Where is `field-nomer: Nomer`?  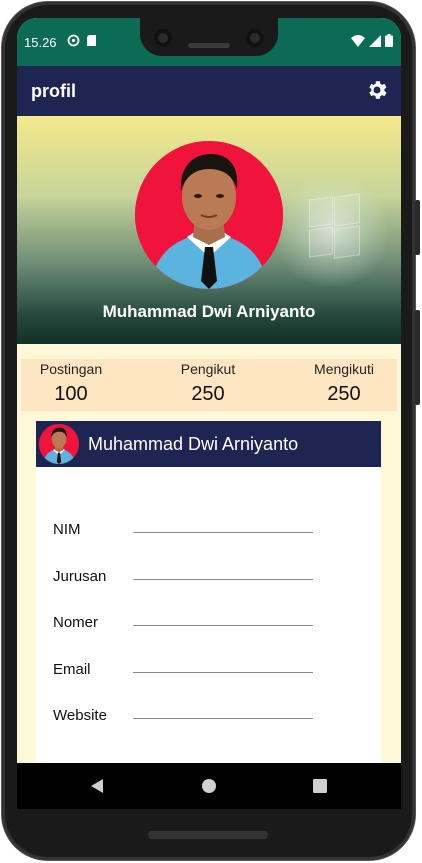
field-nomer: Nomer is located at coordinates (203, 626).